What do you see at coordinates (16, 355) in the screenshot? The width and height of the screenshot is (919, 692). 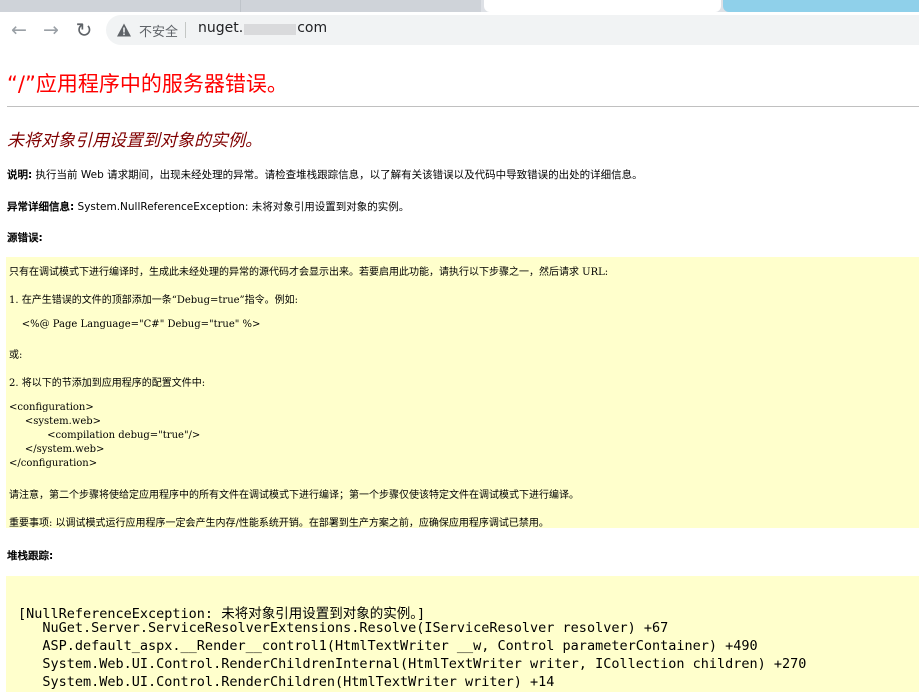 I see `source-line: 或:` at bounding box center [16, 355].